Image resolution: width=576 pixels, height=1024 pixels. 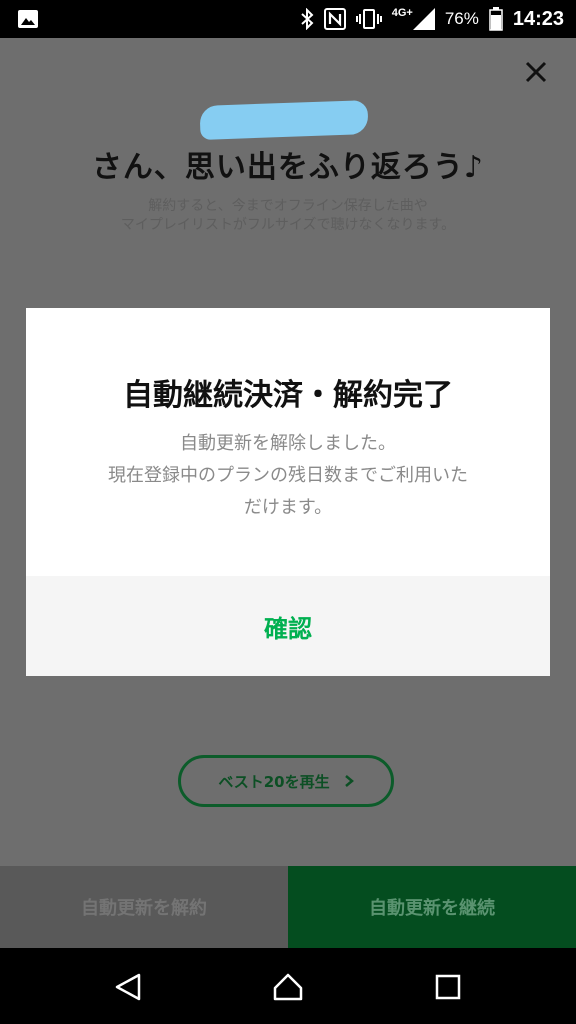 I want to click on confirm-button: 確認, so click(x=288, y=626).